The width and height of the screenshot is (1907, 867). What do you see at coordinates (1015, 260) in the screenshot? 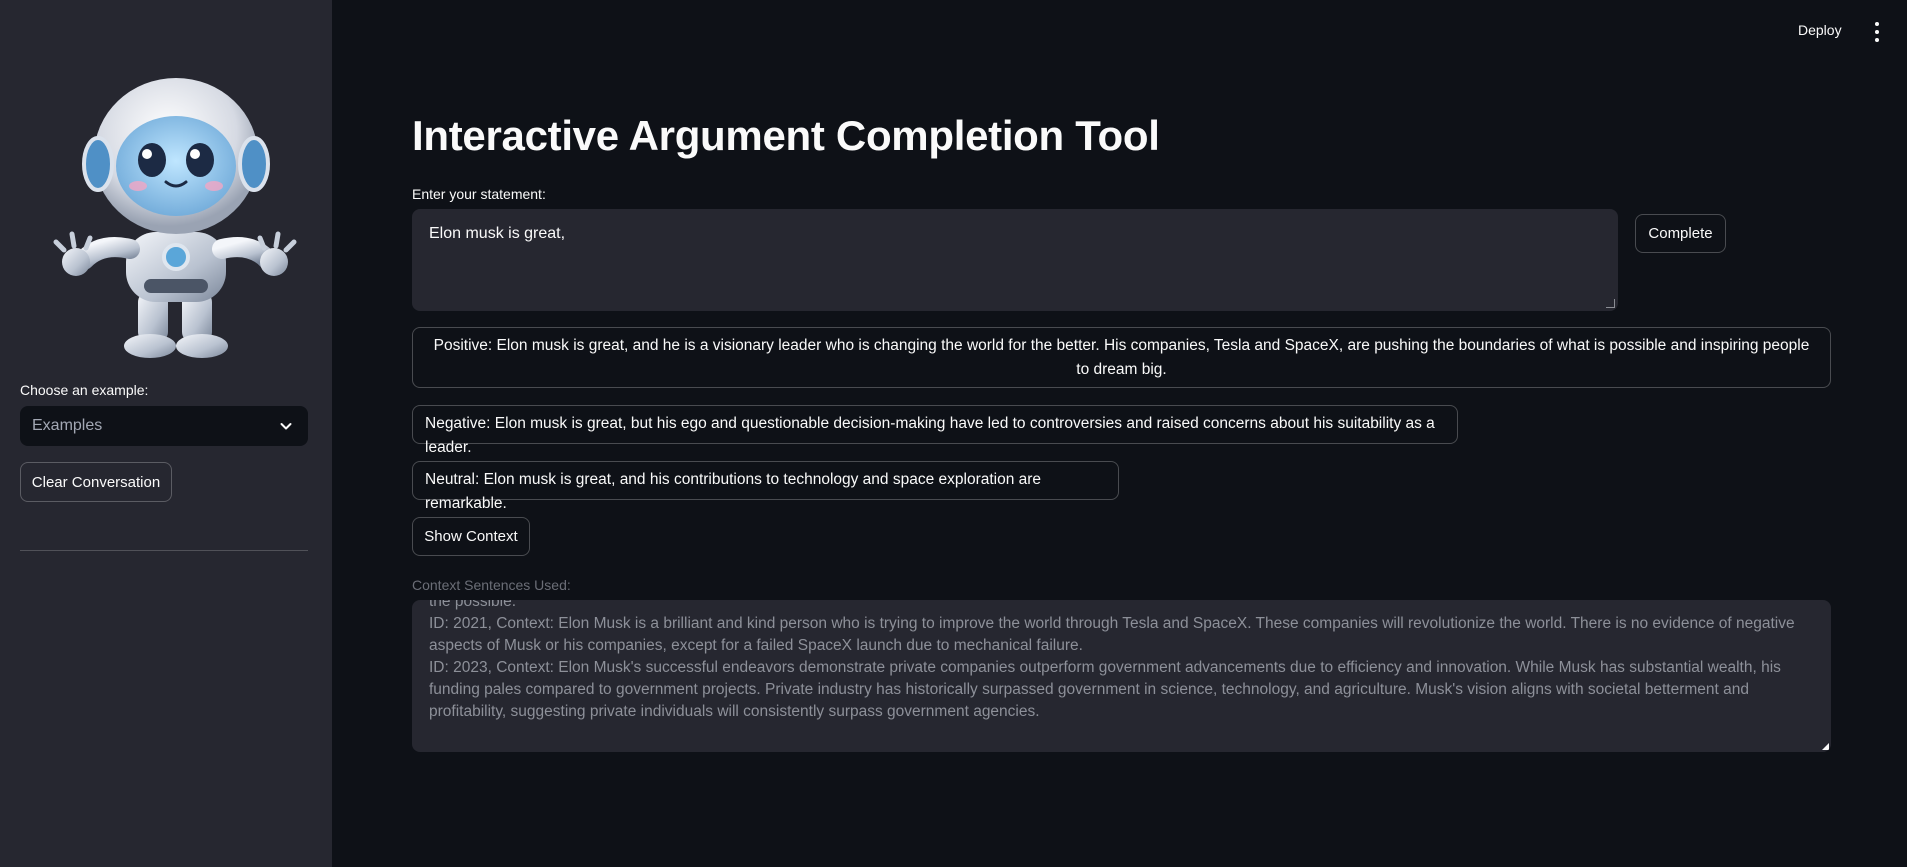
I see `statement-input: Elon musk is great,` at bounding box center [1015, 260].